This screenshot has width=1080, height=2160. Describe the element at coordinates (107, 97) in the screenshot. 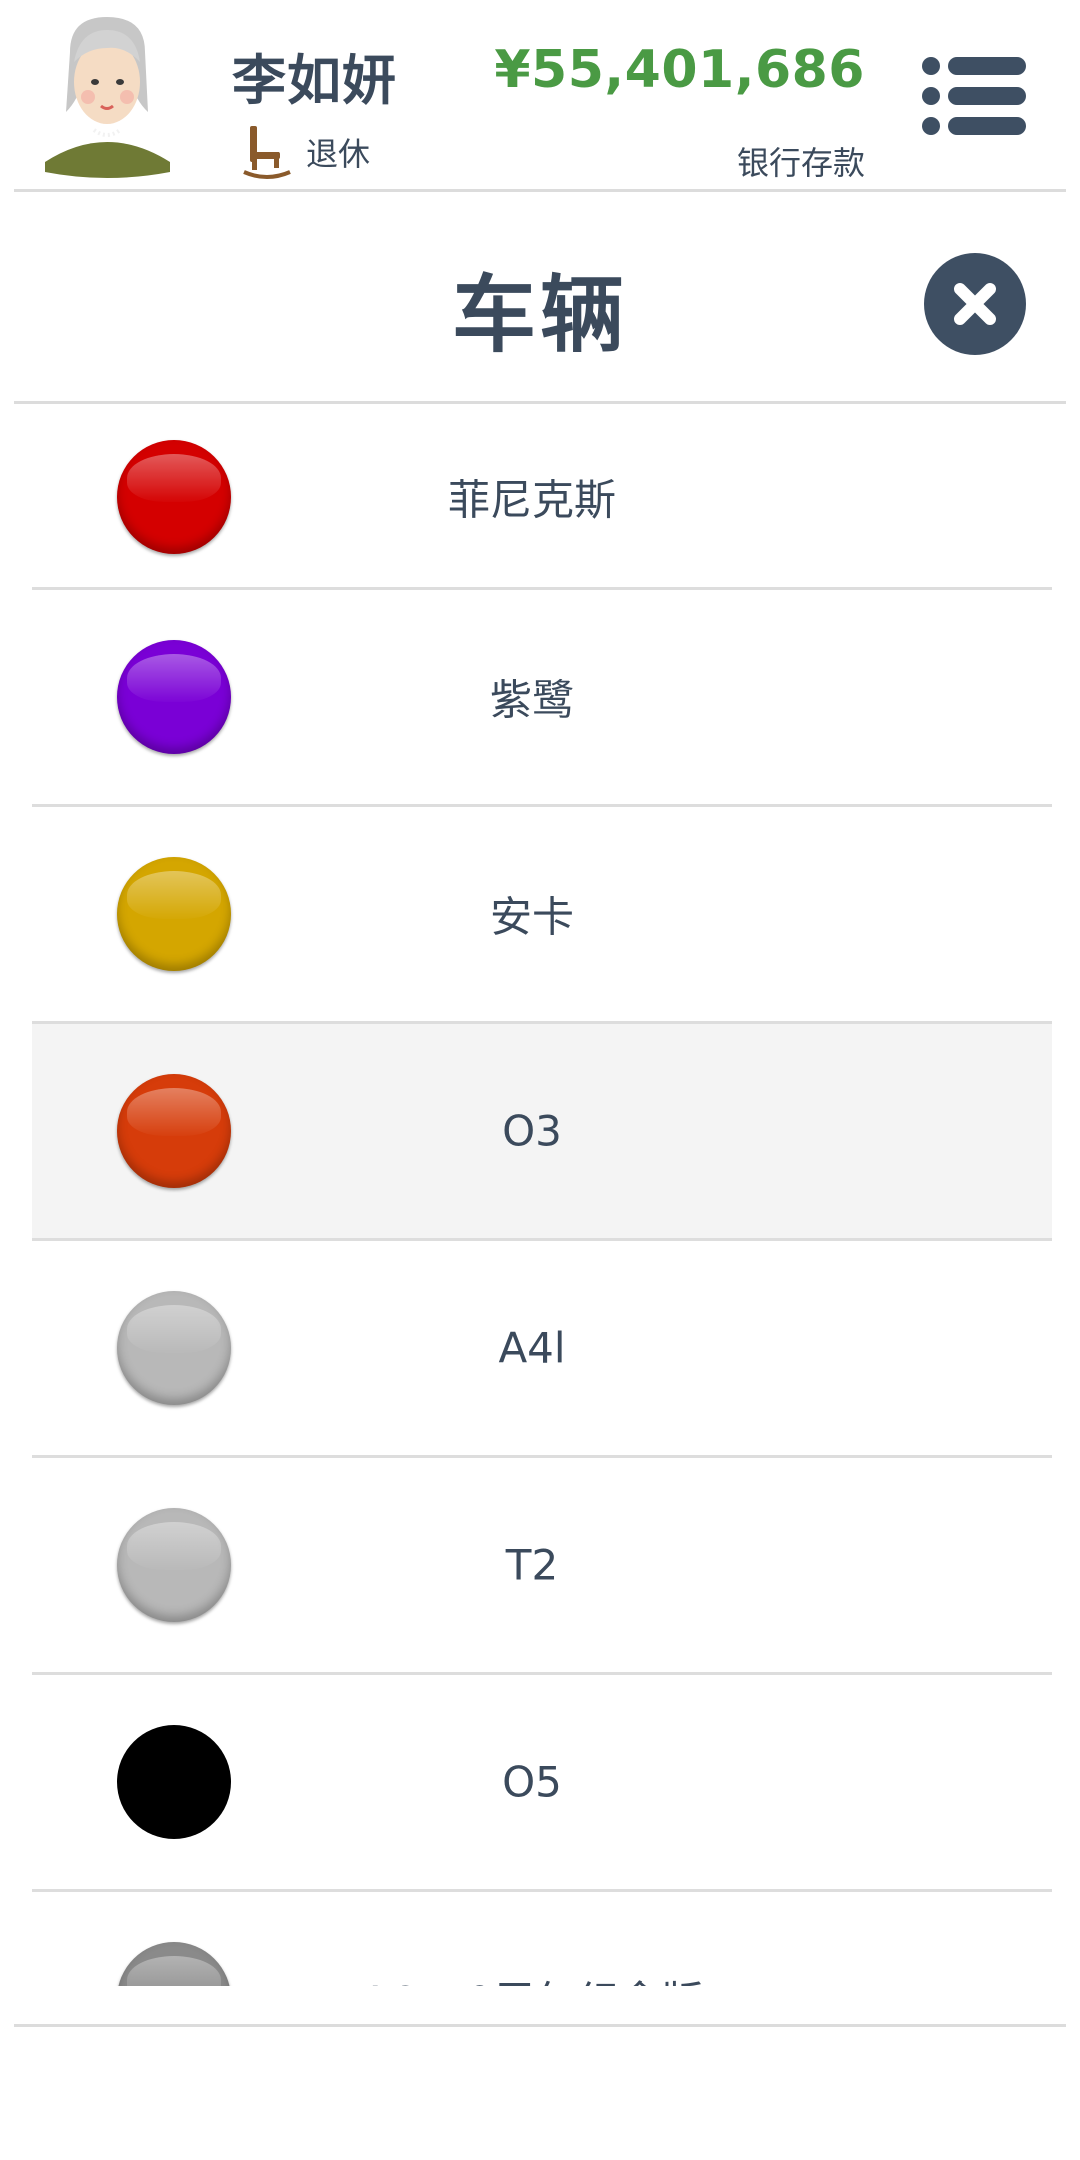

I see `avatar` at that location.